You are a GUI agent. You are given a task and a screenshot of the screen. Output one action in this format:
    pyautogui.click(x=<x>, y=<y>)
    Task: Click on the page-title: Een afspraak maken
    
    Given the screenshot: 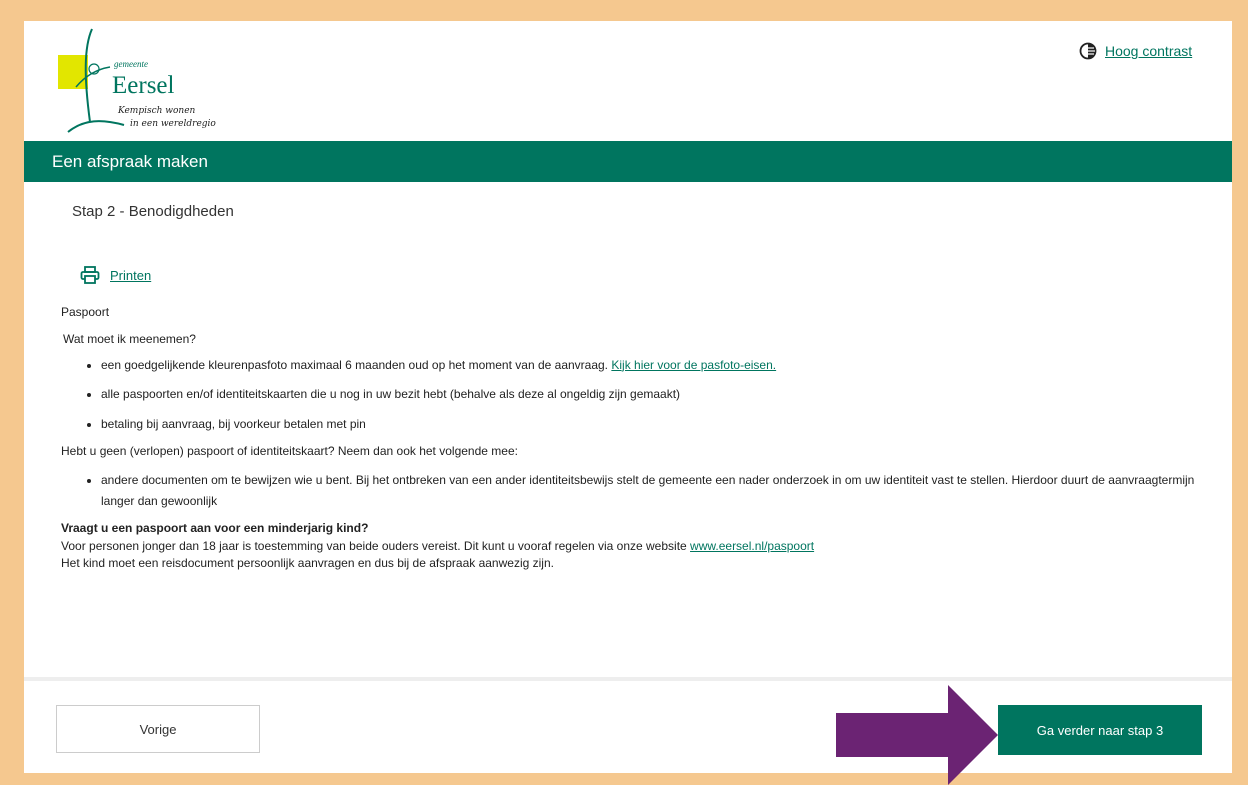 What is the action you would take?
    pyautogui.click(x=130, y=161)
    